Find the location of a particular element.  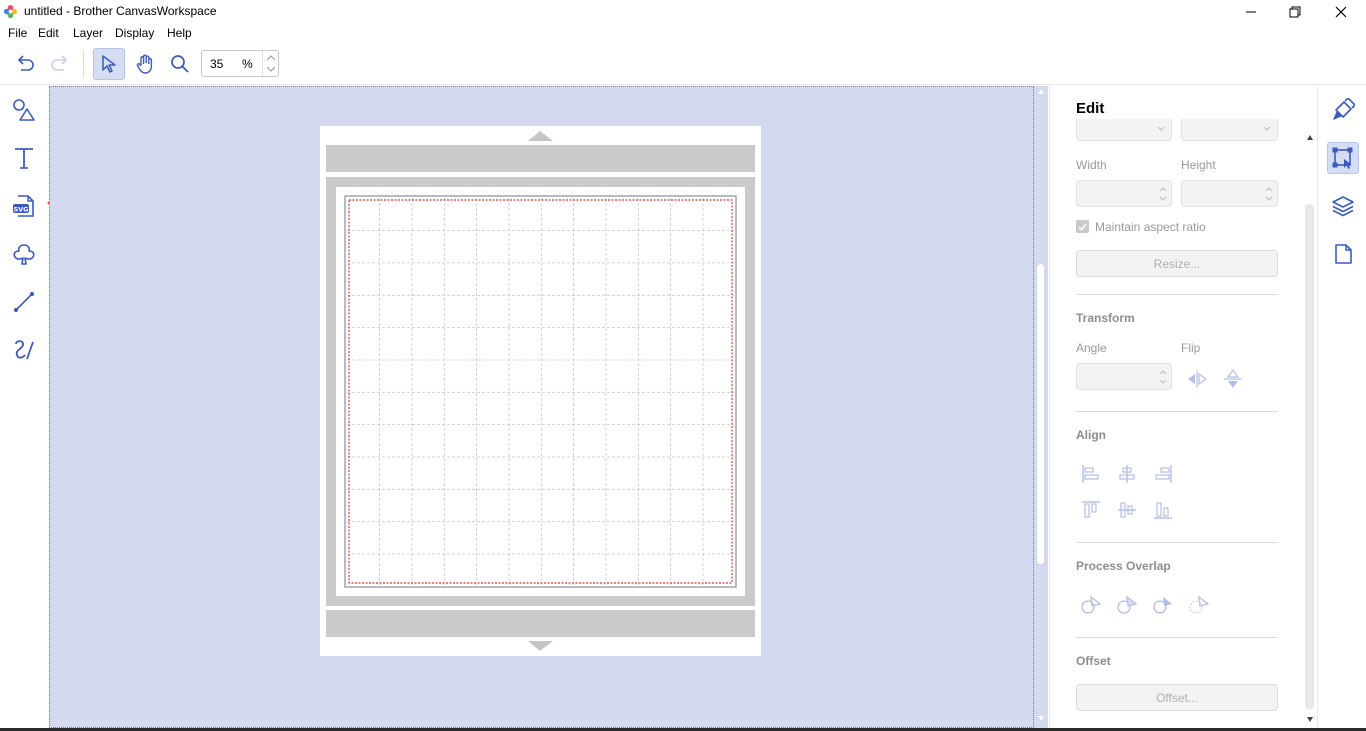

main-toolbar: 35 % is located at coordinates (683, 64).